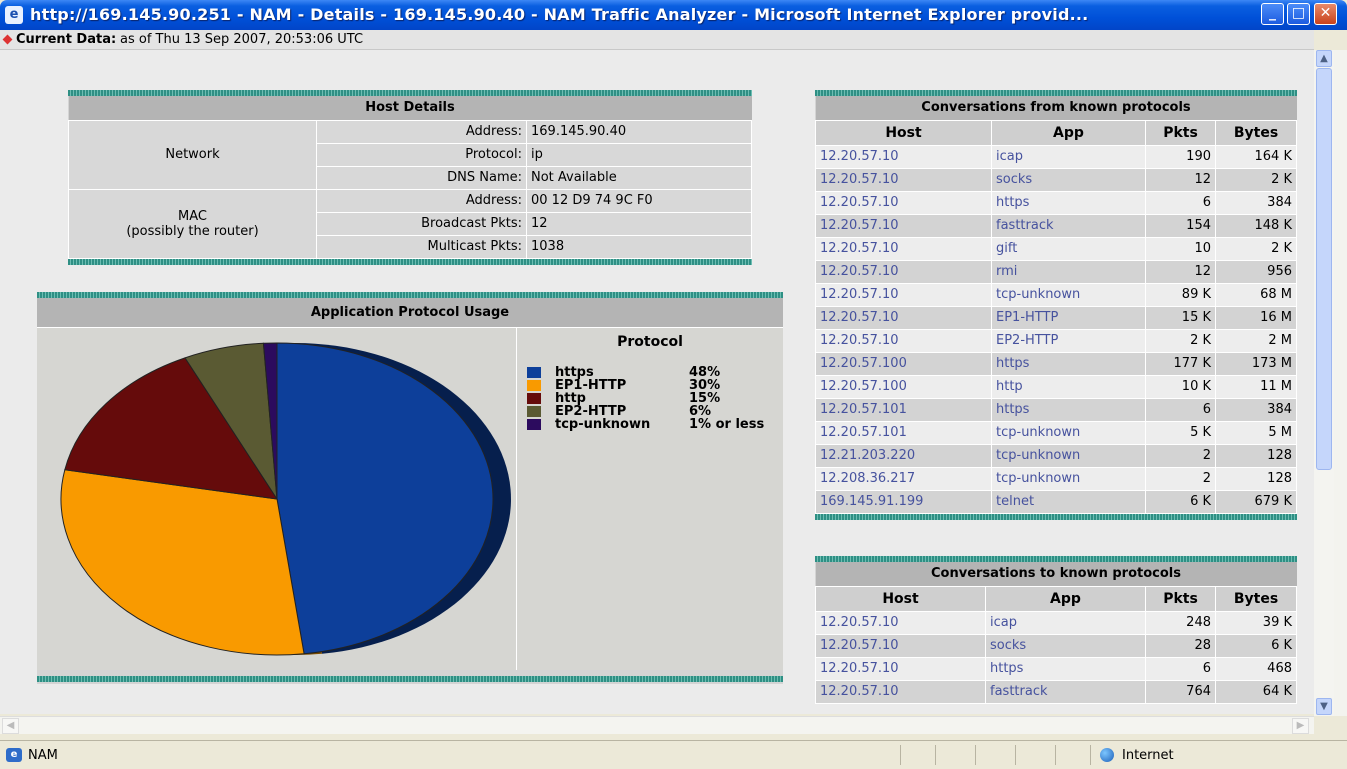 This screenshot has width=1347, height=769. Describe the element at coordinates (1256, 645) in the screenshot. I see `bytes-cell: 6 K` at that location.